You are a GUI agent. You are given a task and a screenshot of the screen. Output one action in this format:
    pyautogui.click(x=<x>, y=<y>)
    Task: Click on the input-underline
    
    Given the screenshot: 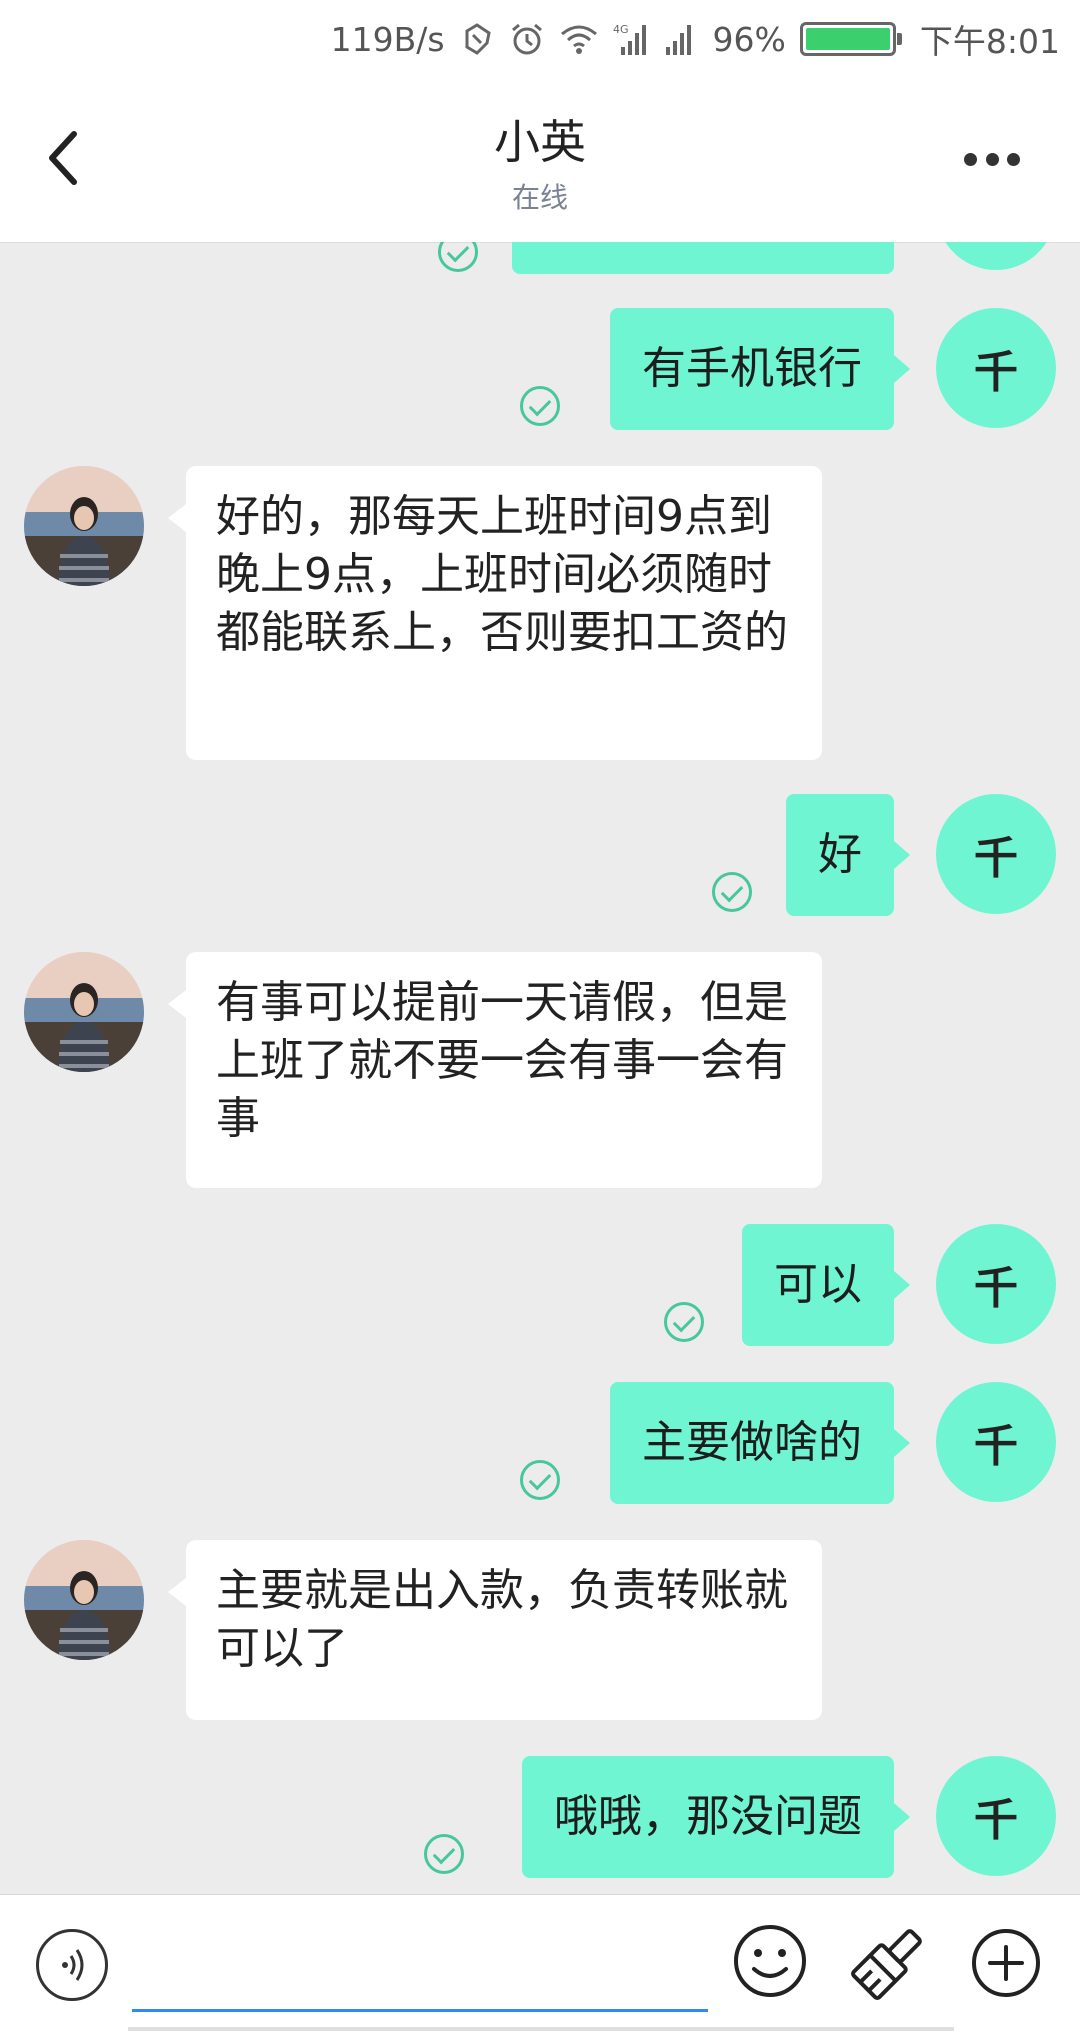 What is the action you would take?
    pyautogui.click(x=420, y=2010)
    